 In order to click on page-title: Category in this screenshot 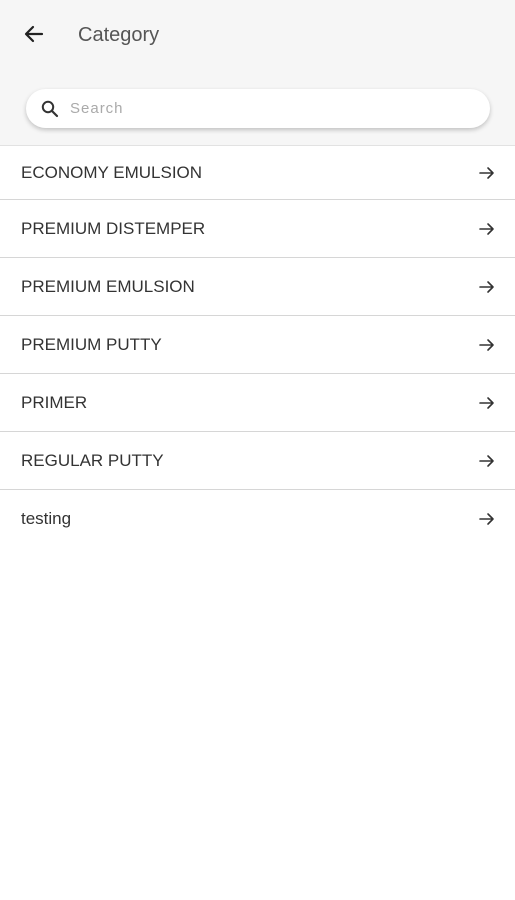, I will do `click(119, 35)`.